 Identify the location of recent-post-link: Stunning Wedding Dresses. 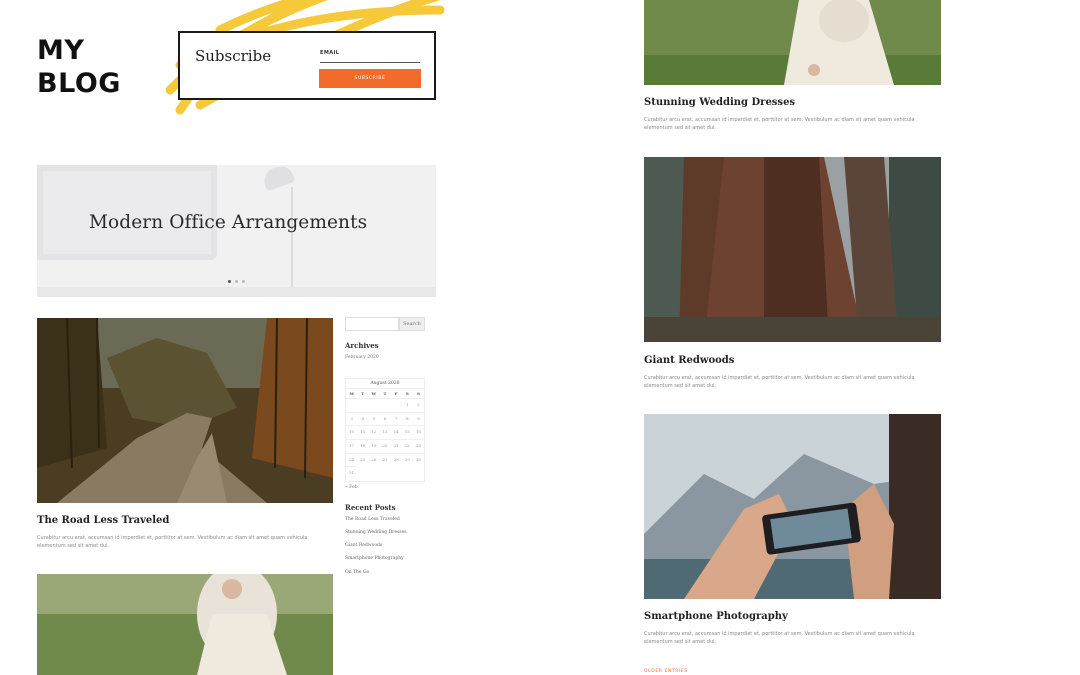
(376, 532).